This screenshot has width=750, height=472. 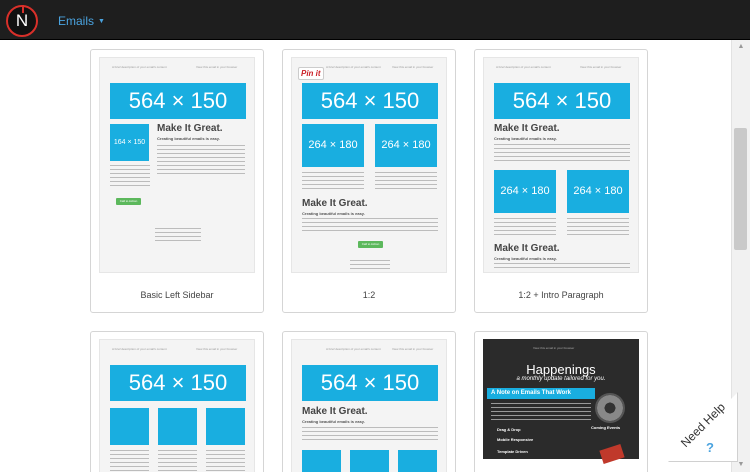 I want to click on newsletter-subtitle: a monthly update tailored for you., so click(x=561, y=379).